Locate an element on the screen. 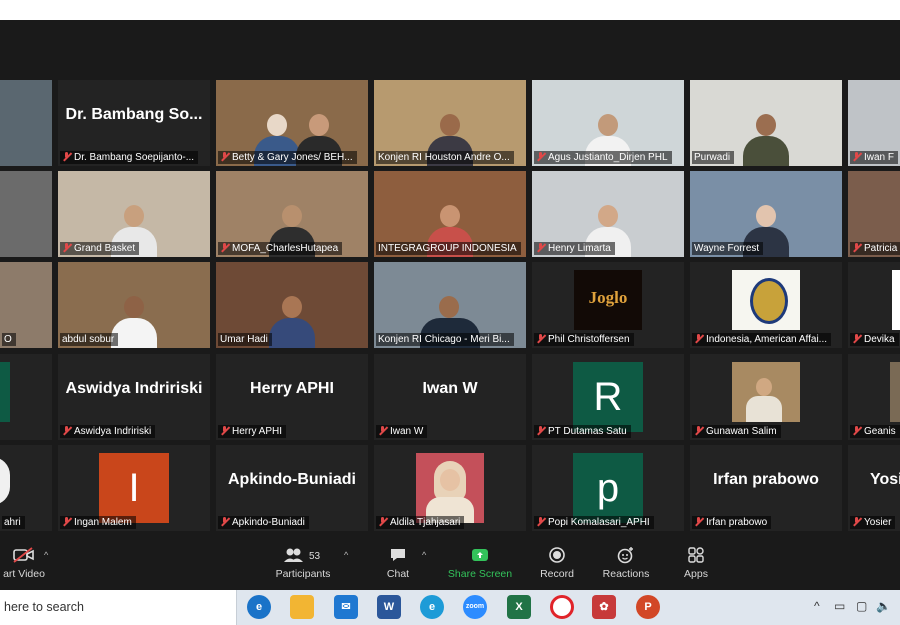 The height and width of the screenshot is (625, 900). video-feed is located at coordinates (26, 214).